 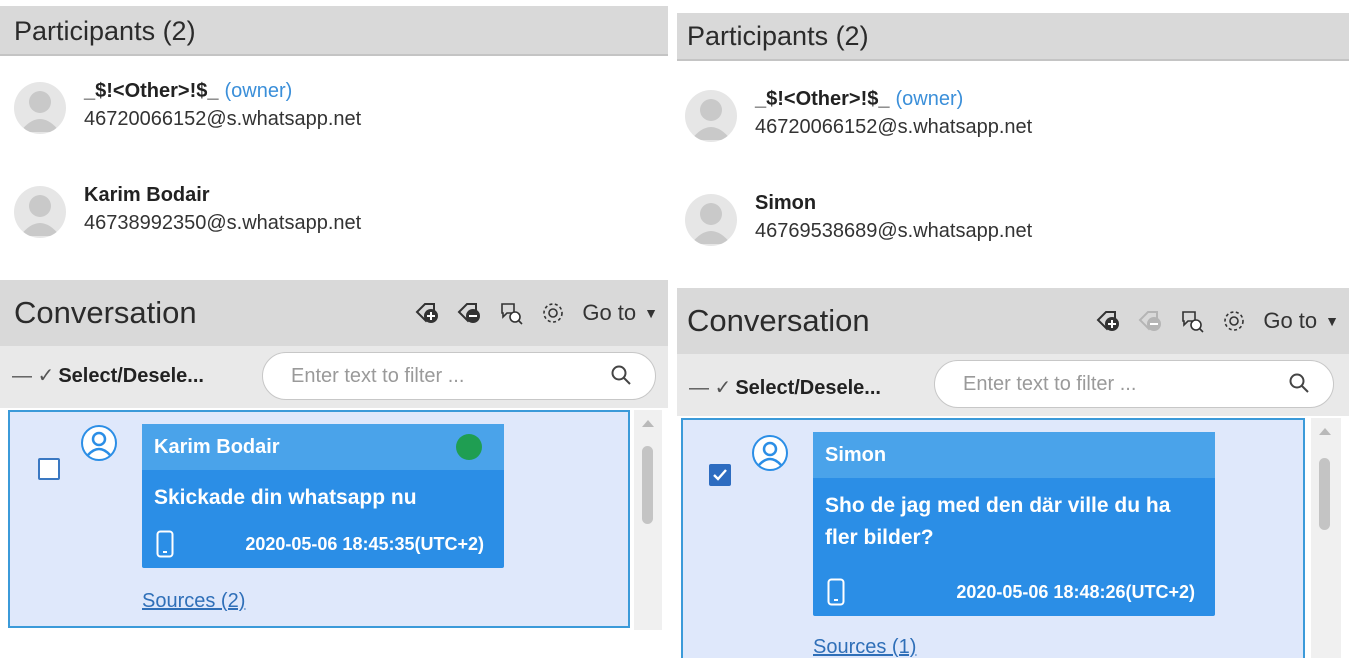 I want to click on participant-name: Karim Bodair, so click(x=147, y=195).